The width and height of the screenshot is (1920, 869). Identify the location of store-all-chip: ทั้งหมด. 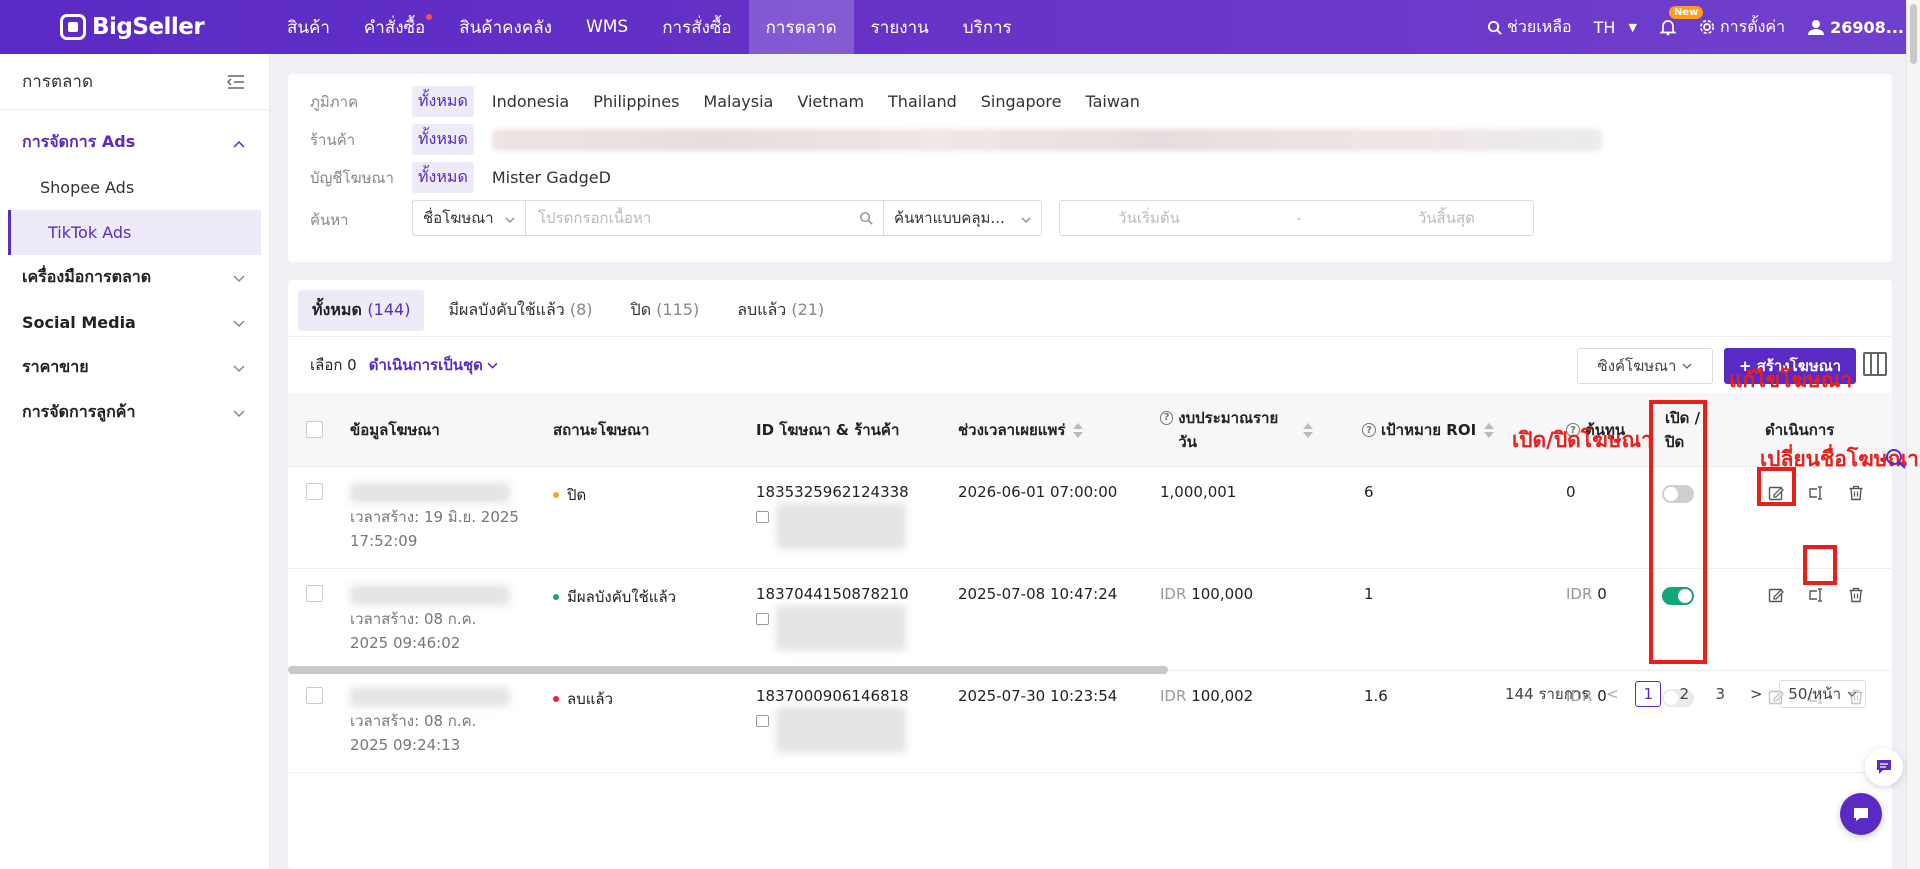
(443, 139).